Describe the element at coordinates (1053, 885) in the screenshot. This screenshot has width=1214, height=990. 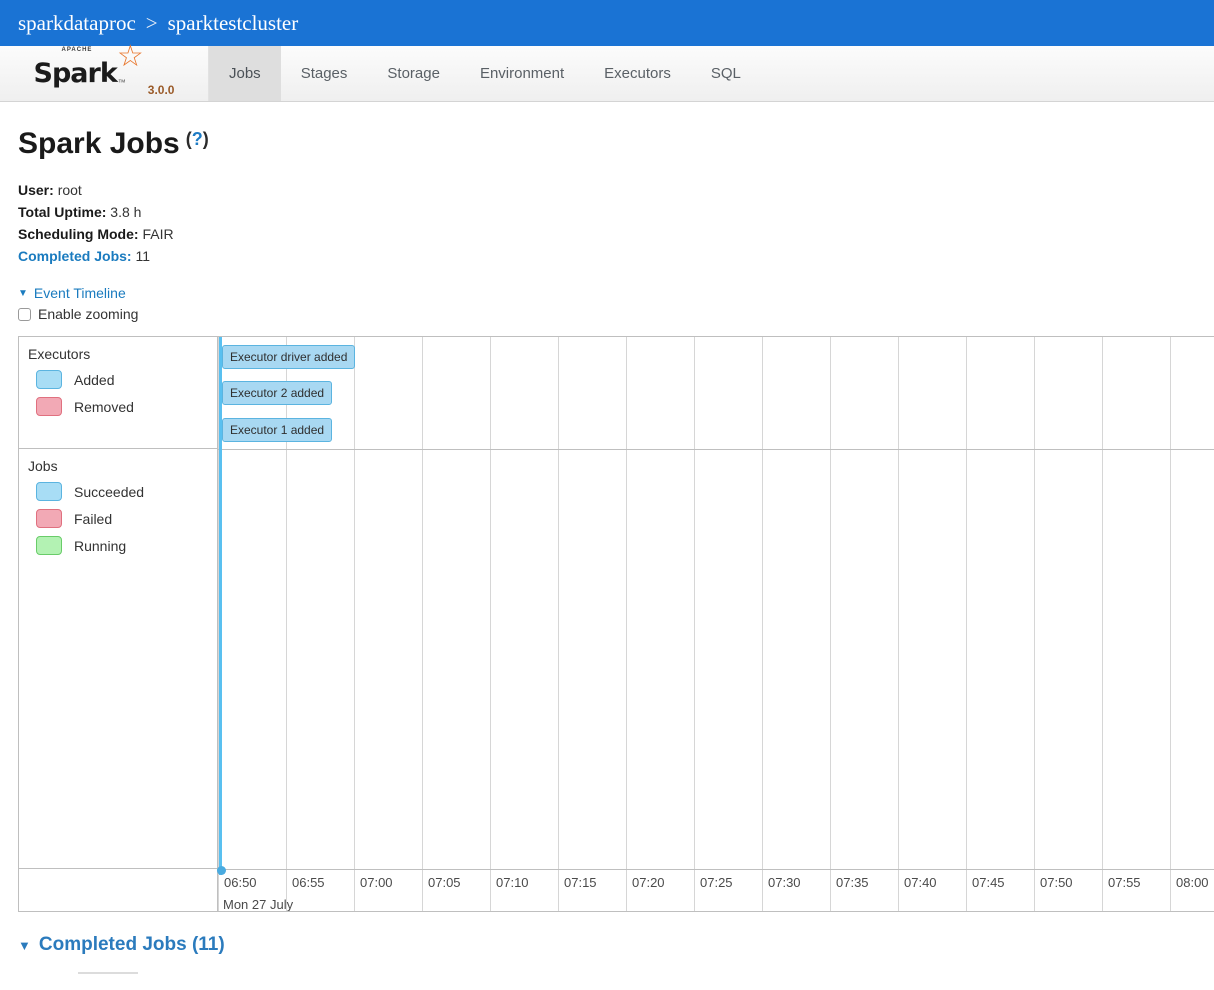
I see `timeline-axis-tick: 07:50` at that location.